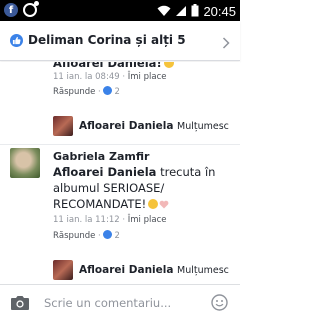 Image resolution: width=320 pixels, height=320 pixels. I want to click on signal-icon, so click(181, 11).